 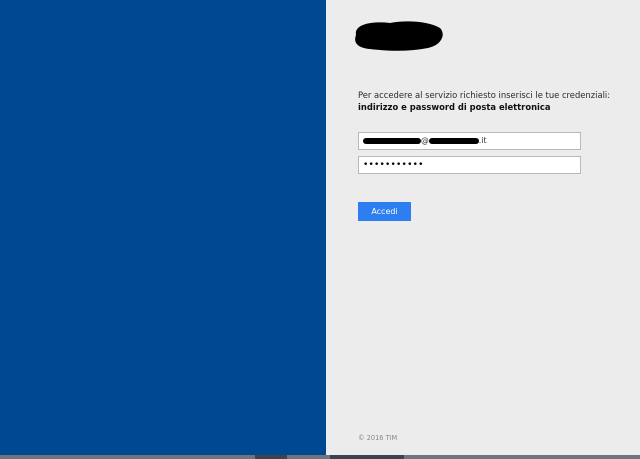 I want to click on login-button: Accedi, so click(x=384, y=211).